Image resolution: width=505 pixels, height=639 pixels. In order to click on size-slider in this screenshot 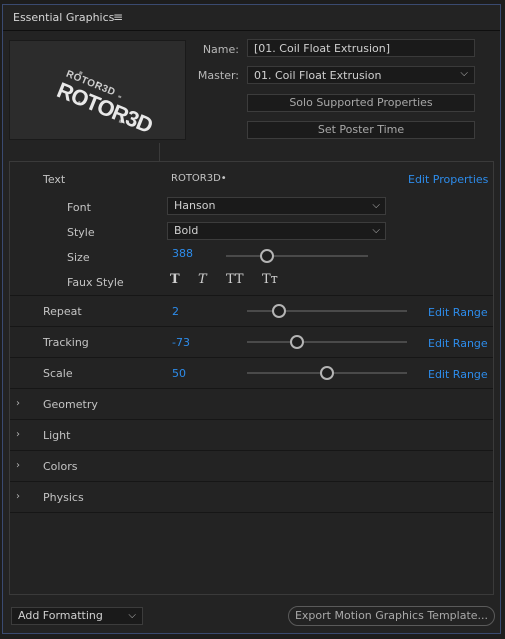, I will do `click(297, 256)`.